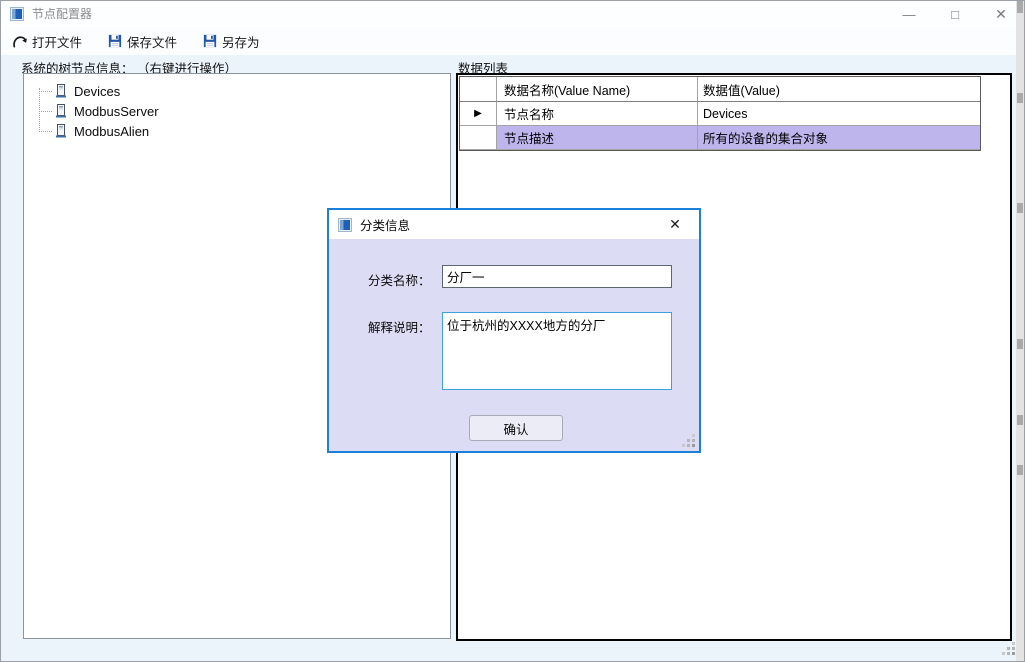  I want to click on dialog-title-bar: 分类信息 ✕, so click(514, 224).